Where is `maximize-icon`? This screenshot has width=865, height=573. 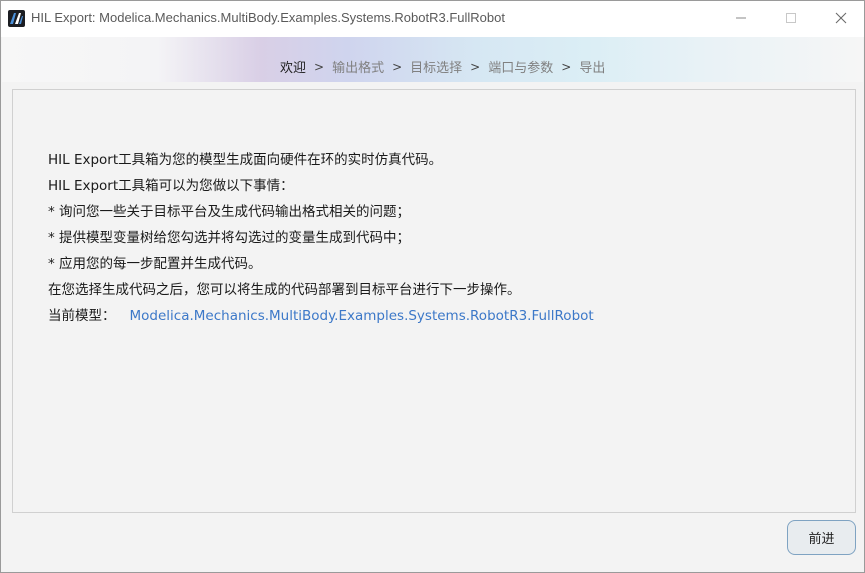
maximize-icon is located at coordinates (791, 18).